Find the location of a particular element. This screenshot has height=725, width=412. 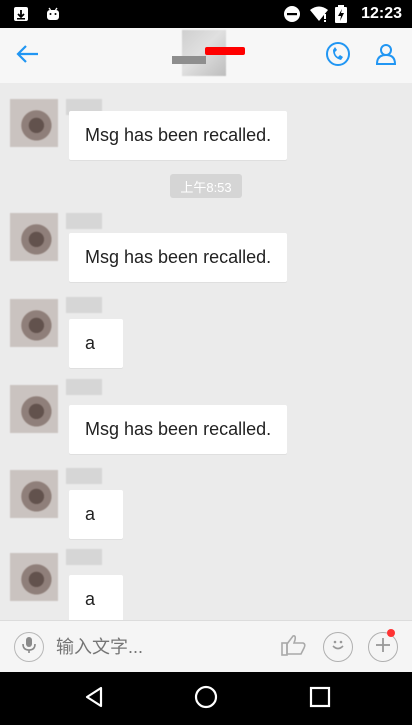

wifi-icon is located at coordinates (319, 14).